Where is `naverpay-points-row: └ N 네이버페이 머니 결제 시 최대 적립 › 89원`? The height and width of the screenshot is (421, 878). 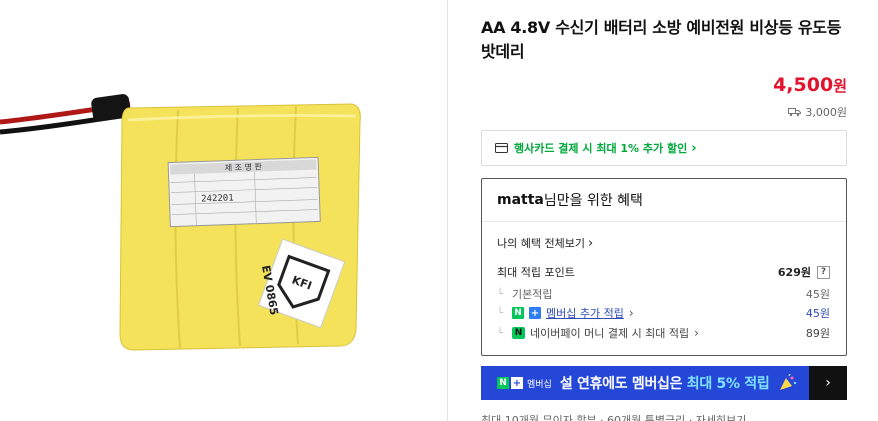 naverpay-points-row: └ N 네이버페이 머니 결제 시 최대 적립 › 89원 is located at coordinates (663, 333).